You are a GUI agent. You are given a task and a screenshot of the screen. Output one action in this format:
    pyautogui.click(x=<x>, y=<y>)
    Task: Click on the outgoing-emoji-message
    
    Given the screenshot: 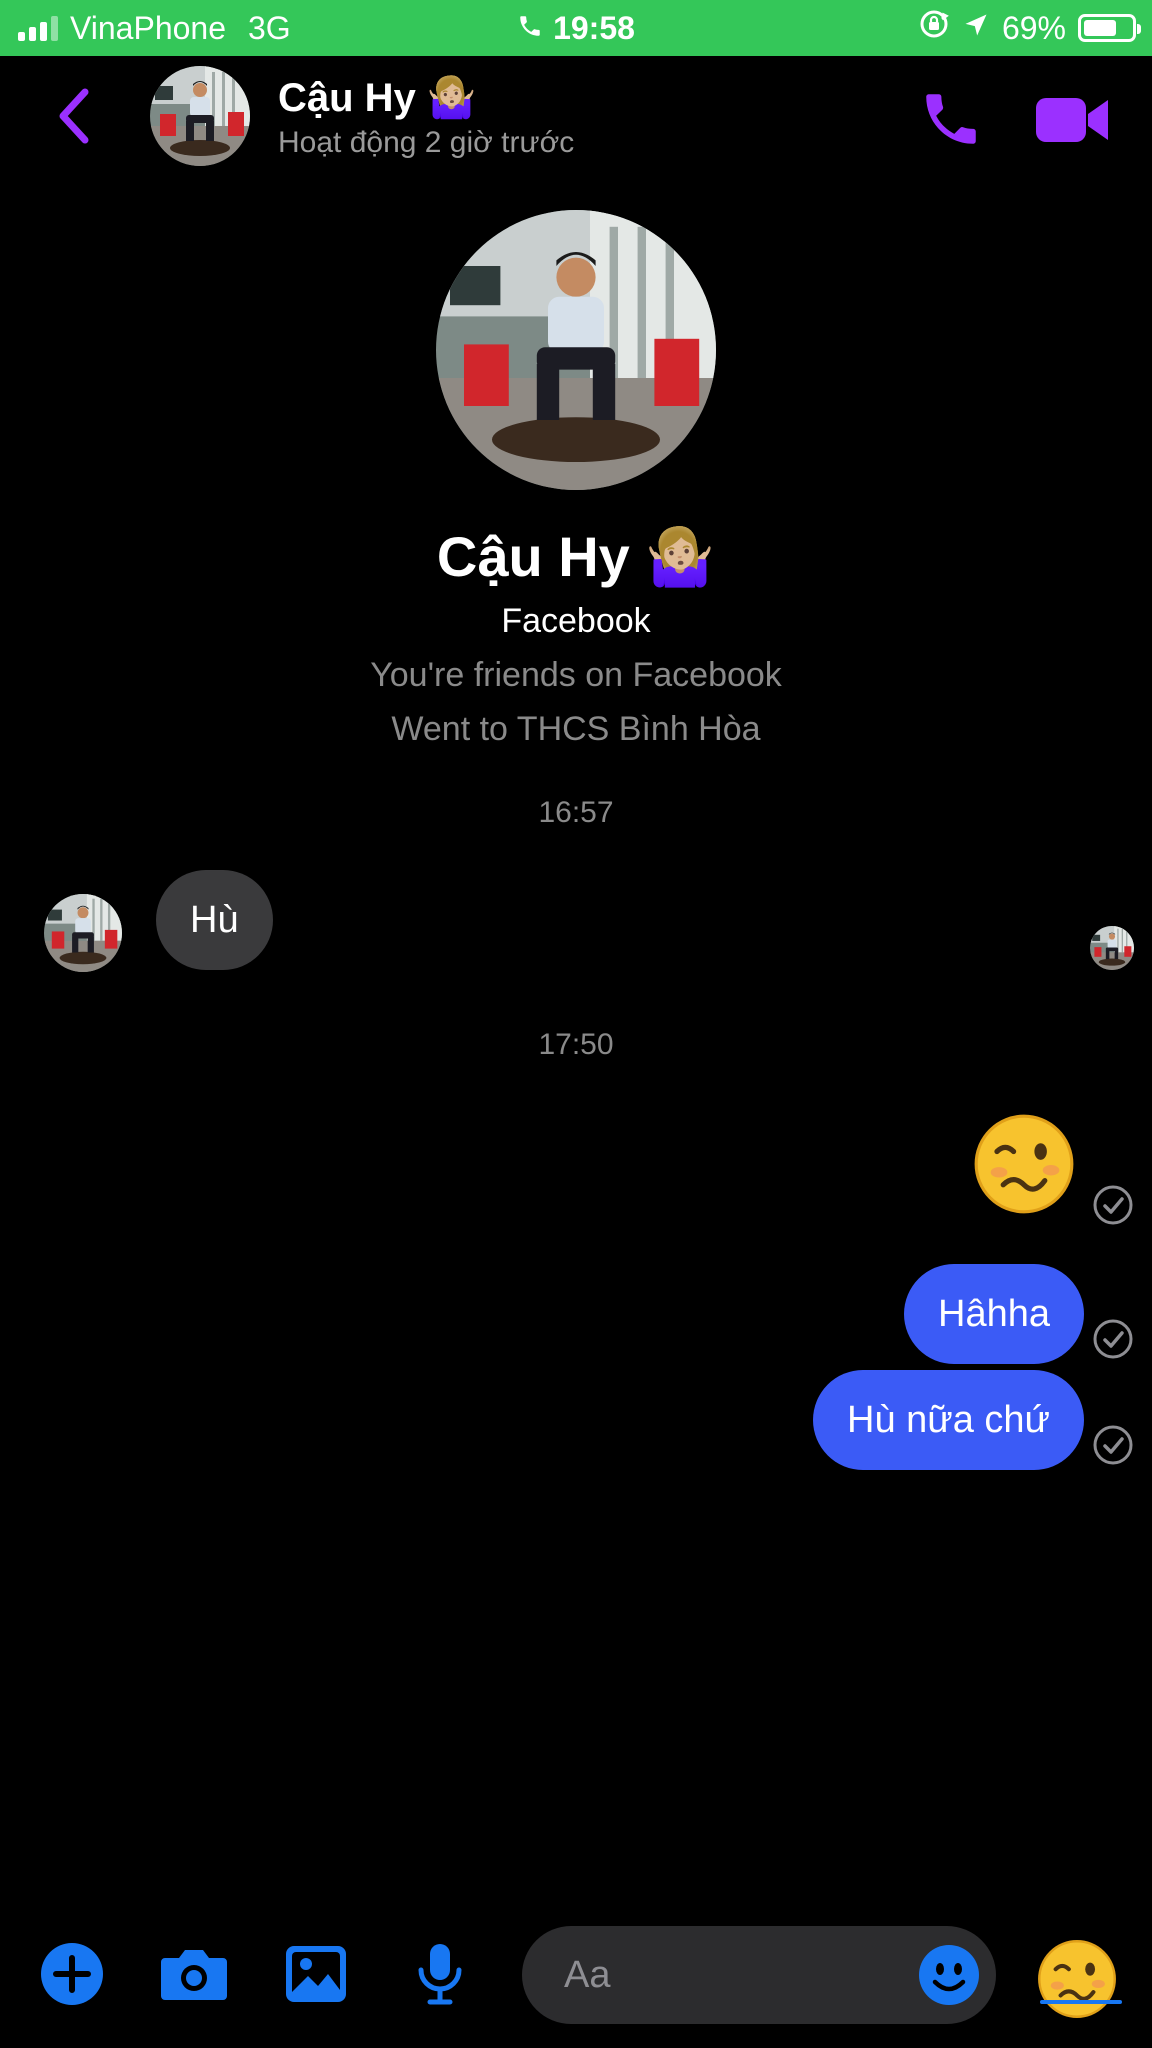 What is the action you would take?
    pyautogui.click(x=1024, y=1164)
    